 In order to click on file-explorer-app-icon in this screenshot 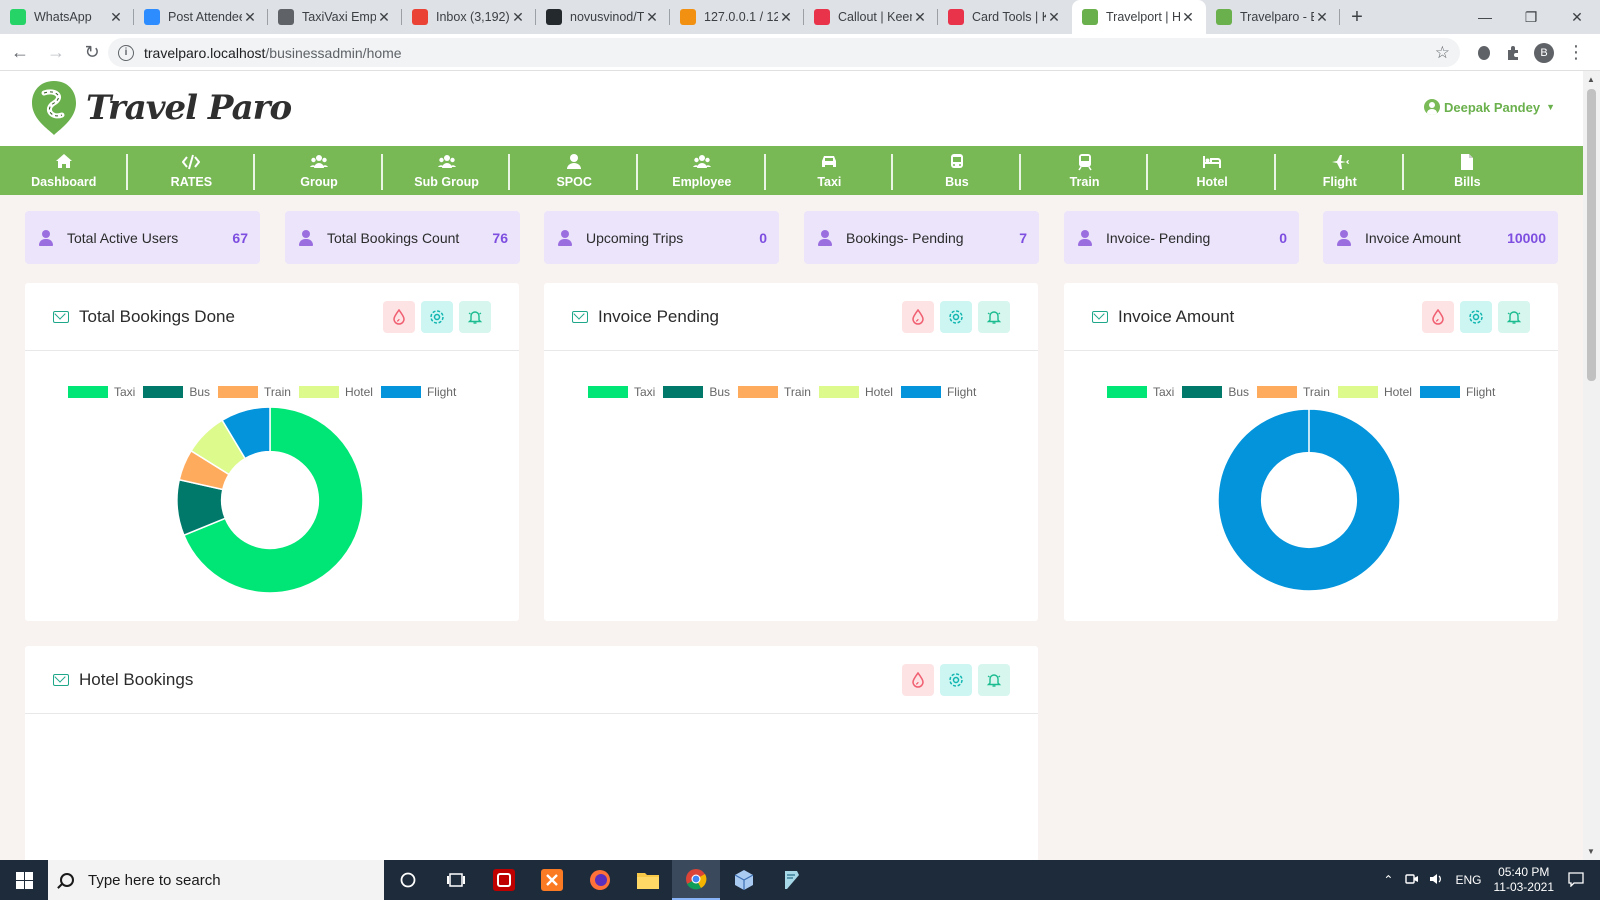, I will do `click(648, 880)`.